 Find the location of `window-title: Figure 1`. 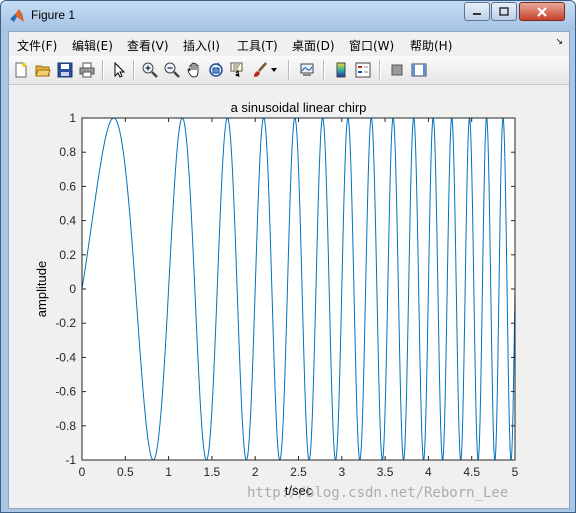

window-title: Figure 1 is located at coordinates (53, 15).